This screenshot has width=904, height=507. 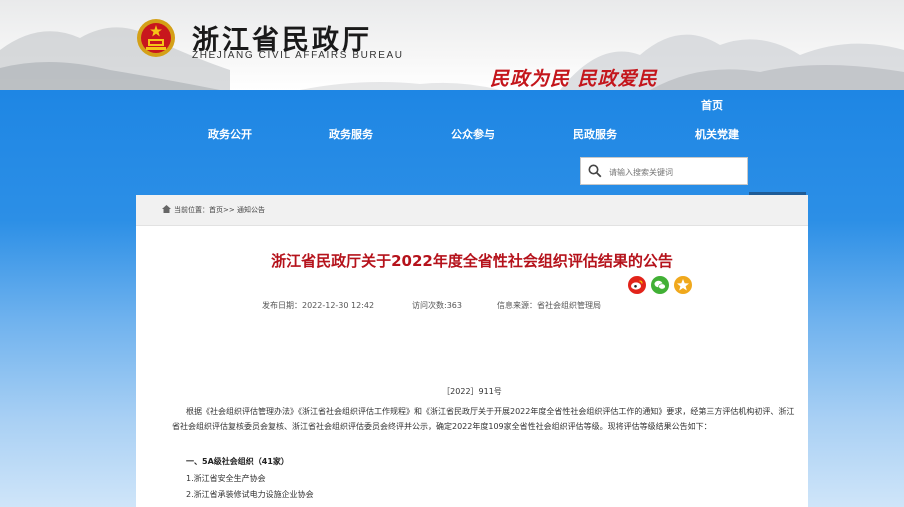 I want to click on search-input, so click(x=677, y=172).